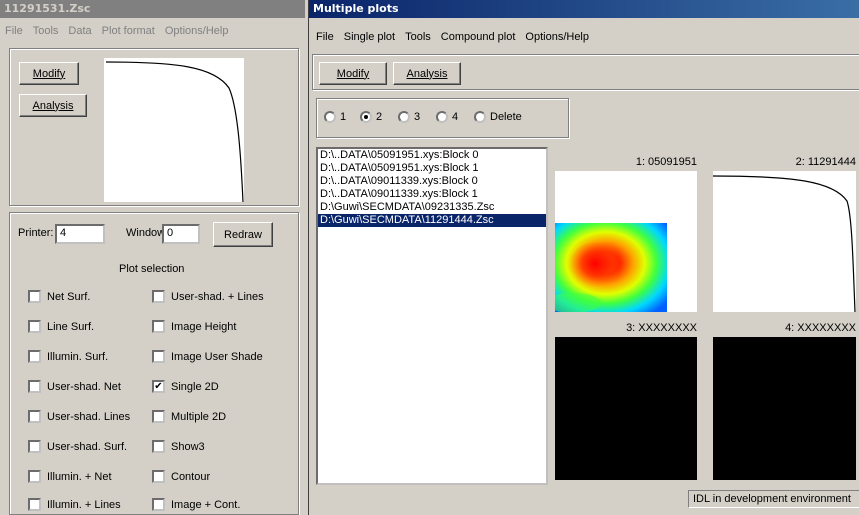 This screenshot has height=515, width=859. Describe the element at coordinates (432, 168) in the screenshot. I see `list-item: D:\..DATA\05091951.xys:Block 1` at that location.